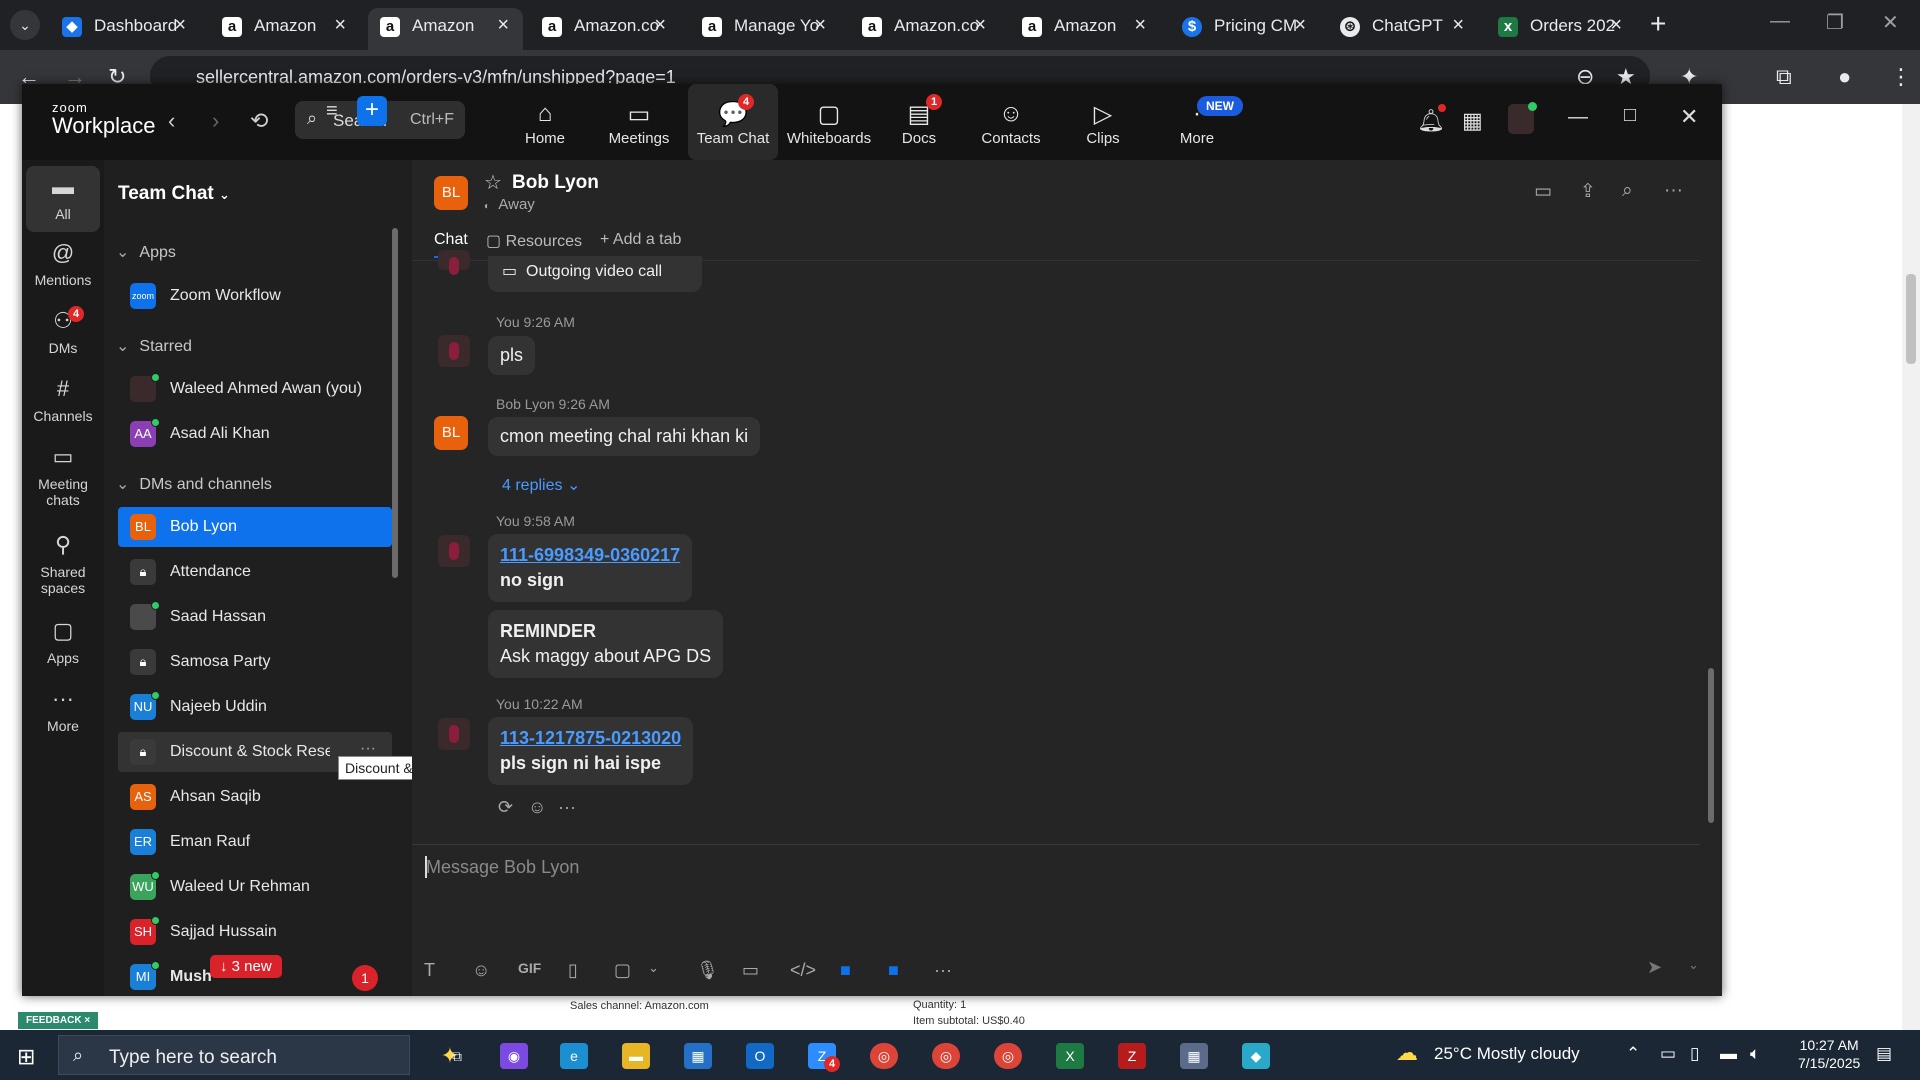  I want to click on tab-chat: Chat, so click(451, 240).